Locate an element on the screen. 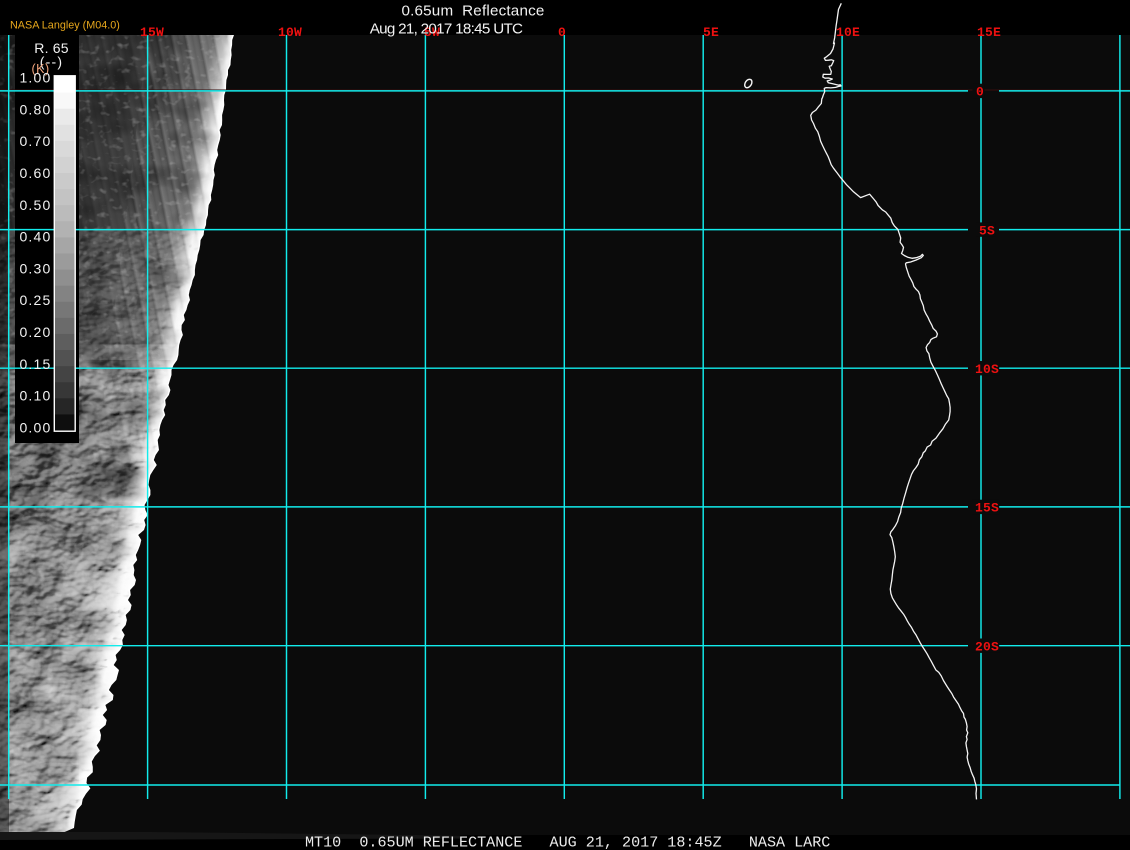  svg-text: 15E is located at coordinates (989, 32).